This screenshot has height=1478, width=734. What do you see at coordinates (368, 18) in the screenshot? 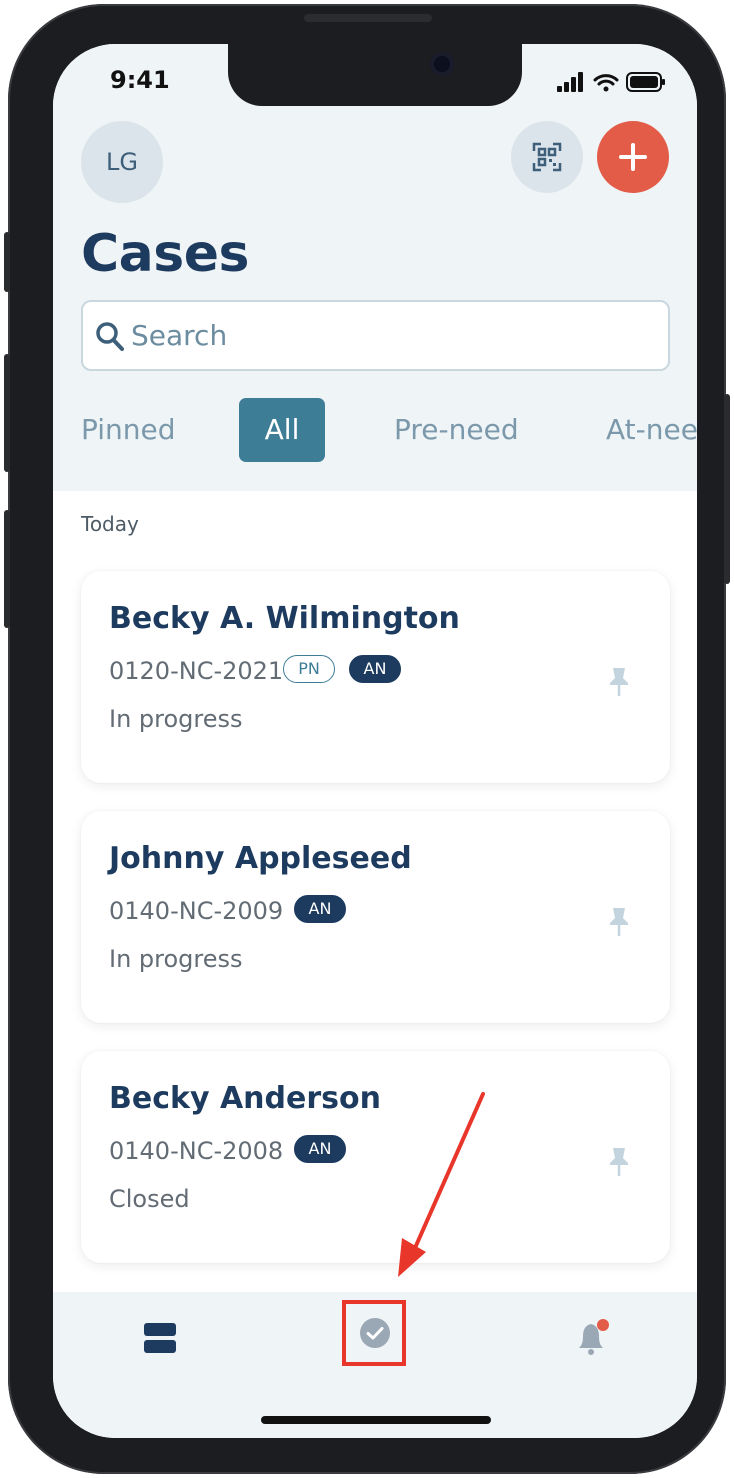
I see `speaker-grille` at bounding box center [368, 18].